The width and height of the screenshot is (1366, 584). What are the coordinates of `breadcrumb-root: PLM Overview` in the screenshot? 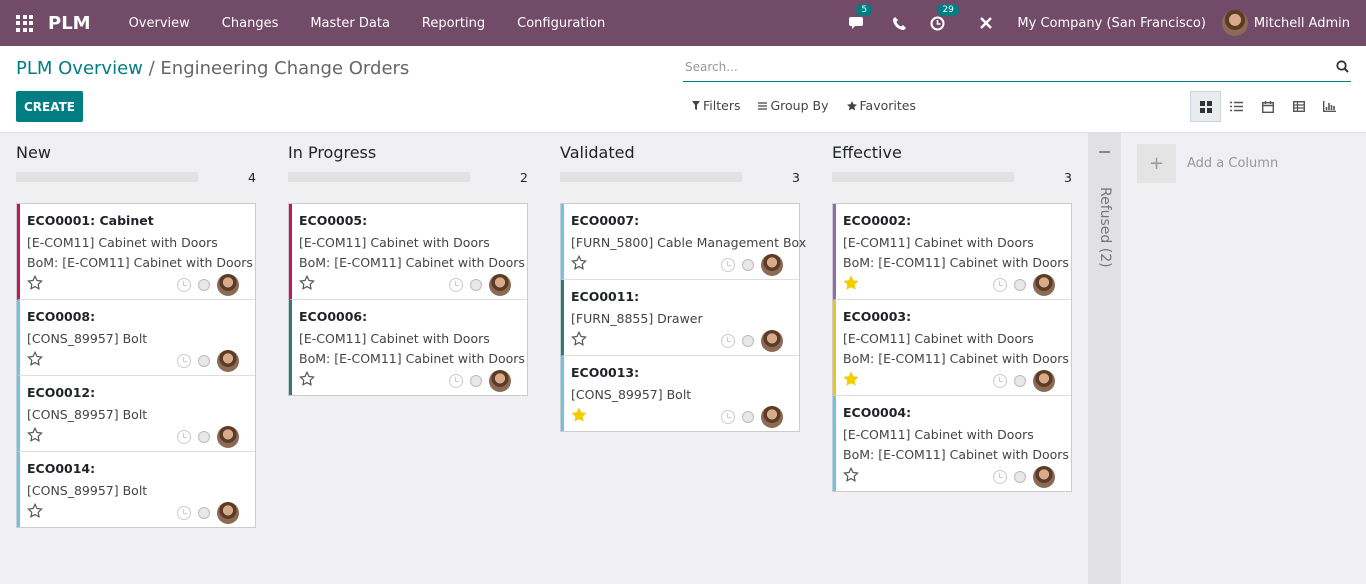 It's located at (79, 68).